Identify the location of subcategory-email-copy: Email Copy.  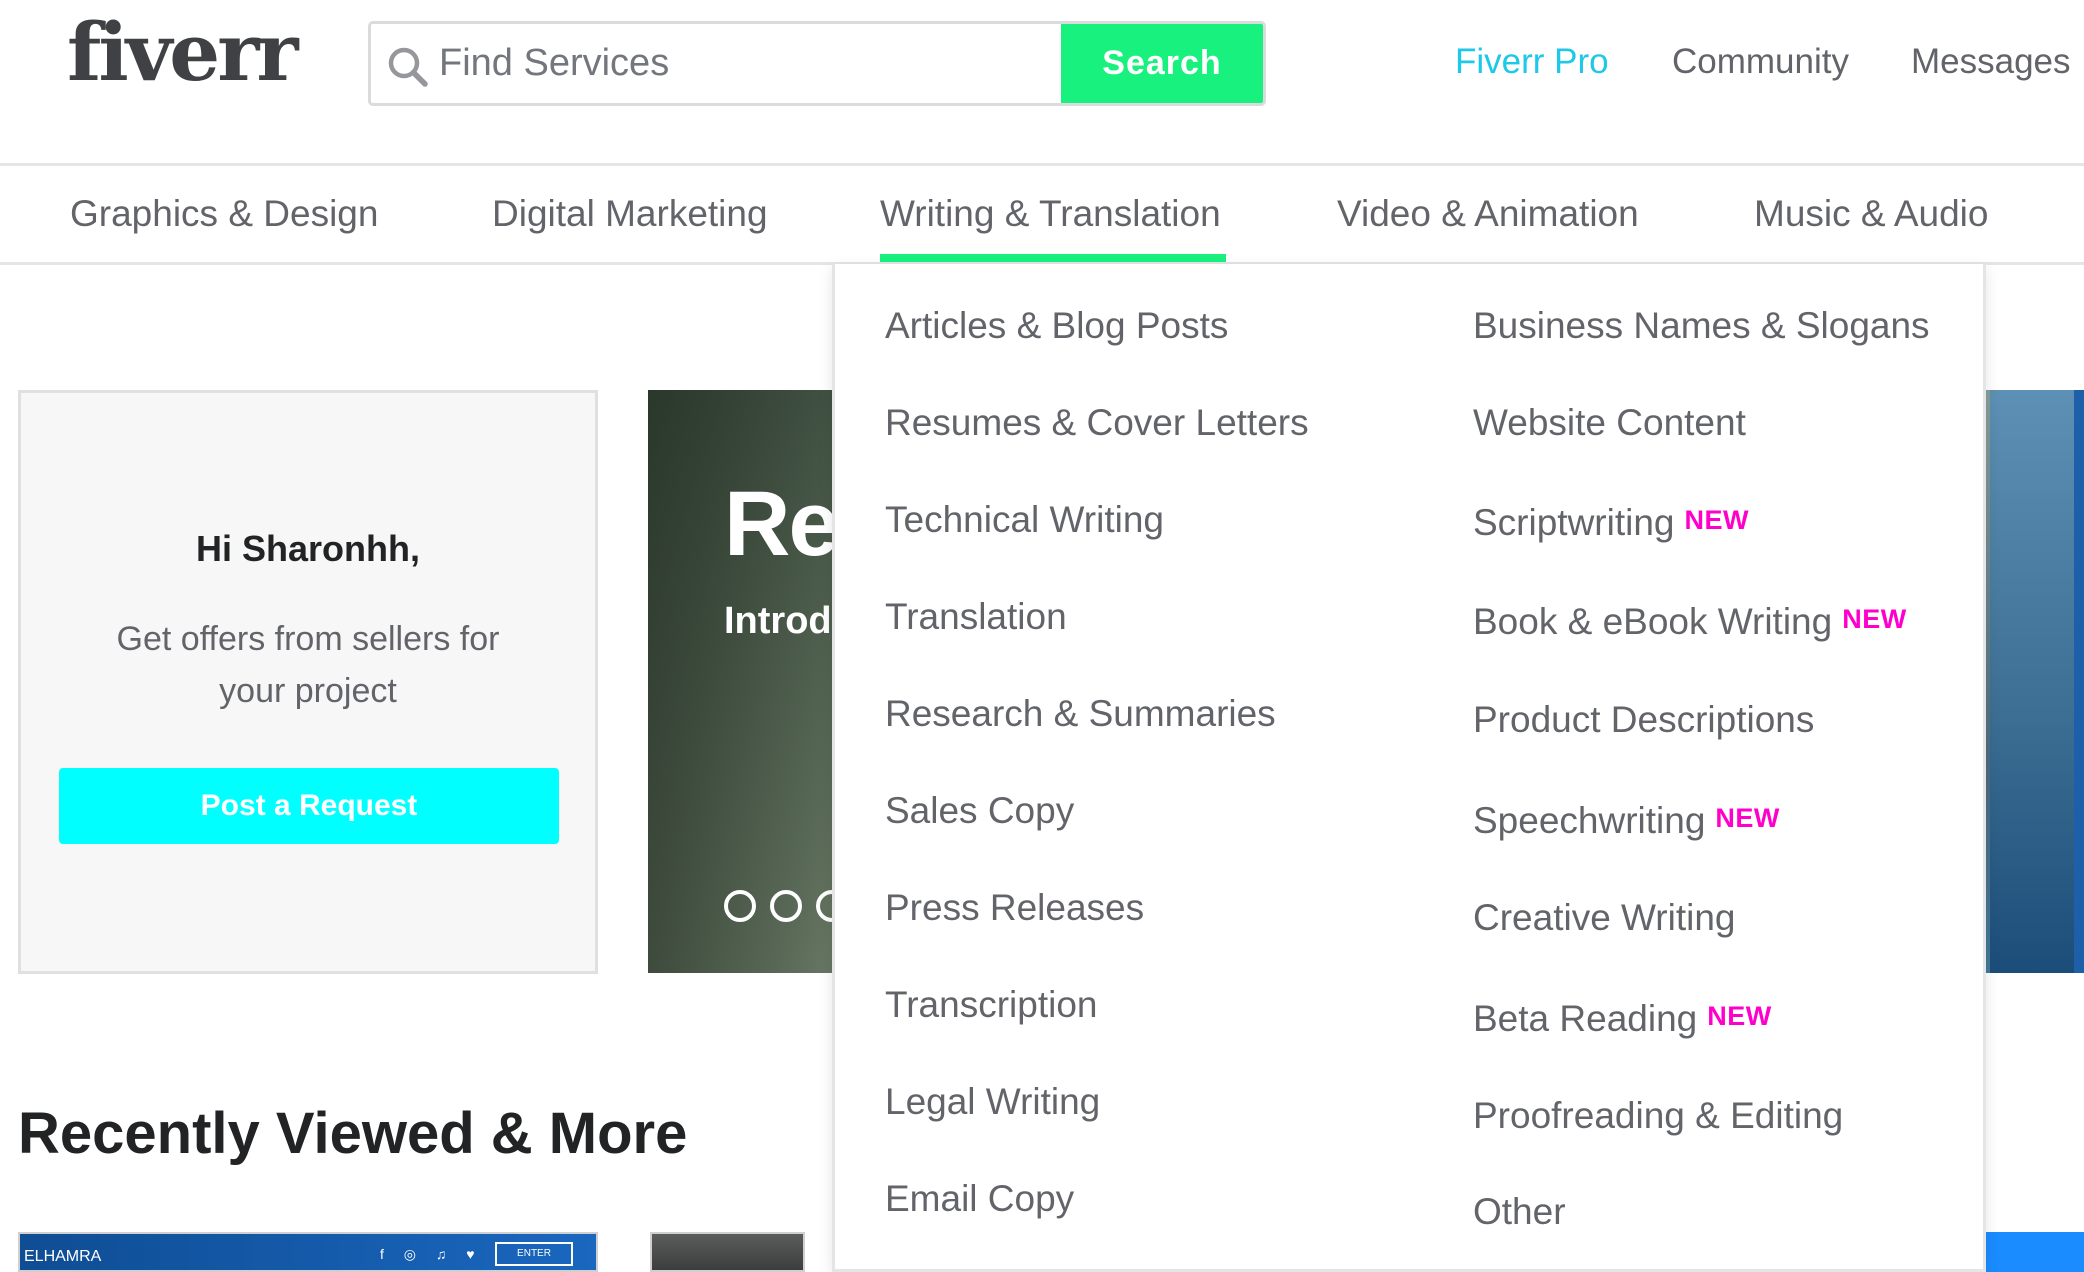
(979, 1199).